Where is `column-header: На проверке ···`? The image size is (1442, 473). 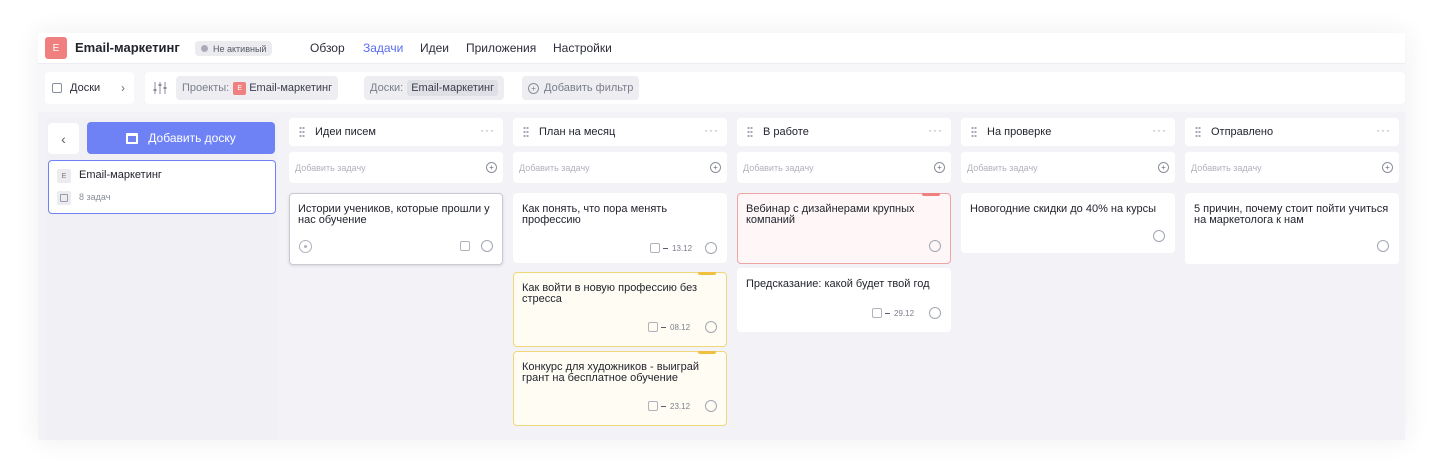
column-header: На проверке ··· is located at coordinates (1068, 132).